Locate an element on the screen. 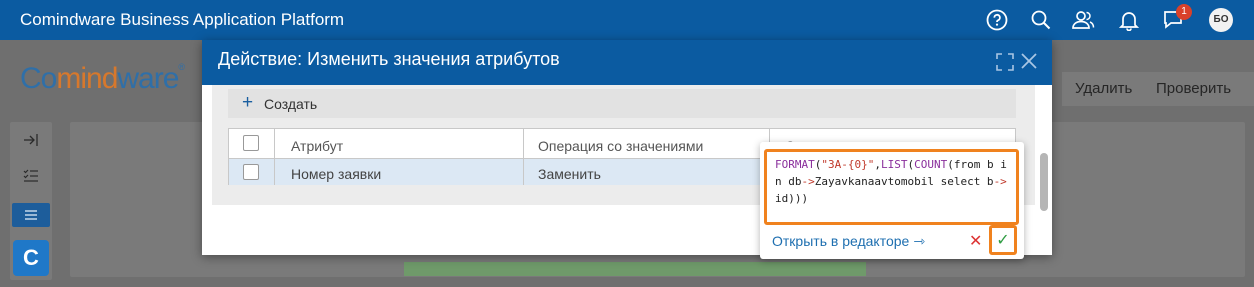 The image size is (1254, 287). background-highlight is located at coordinates (635, 269).